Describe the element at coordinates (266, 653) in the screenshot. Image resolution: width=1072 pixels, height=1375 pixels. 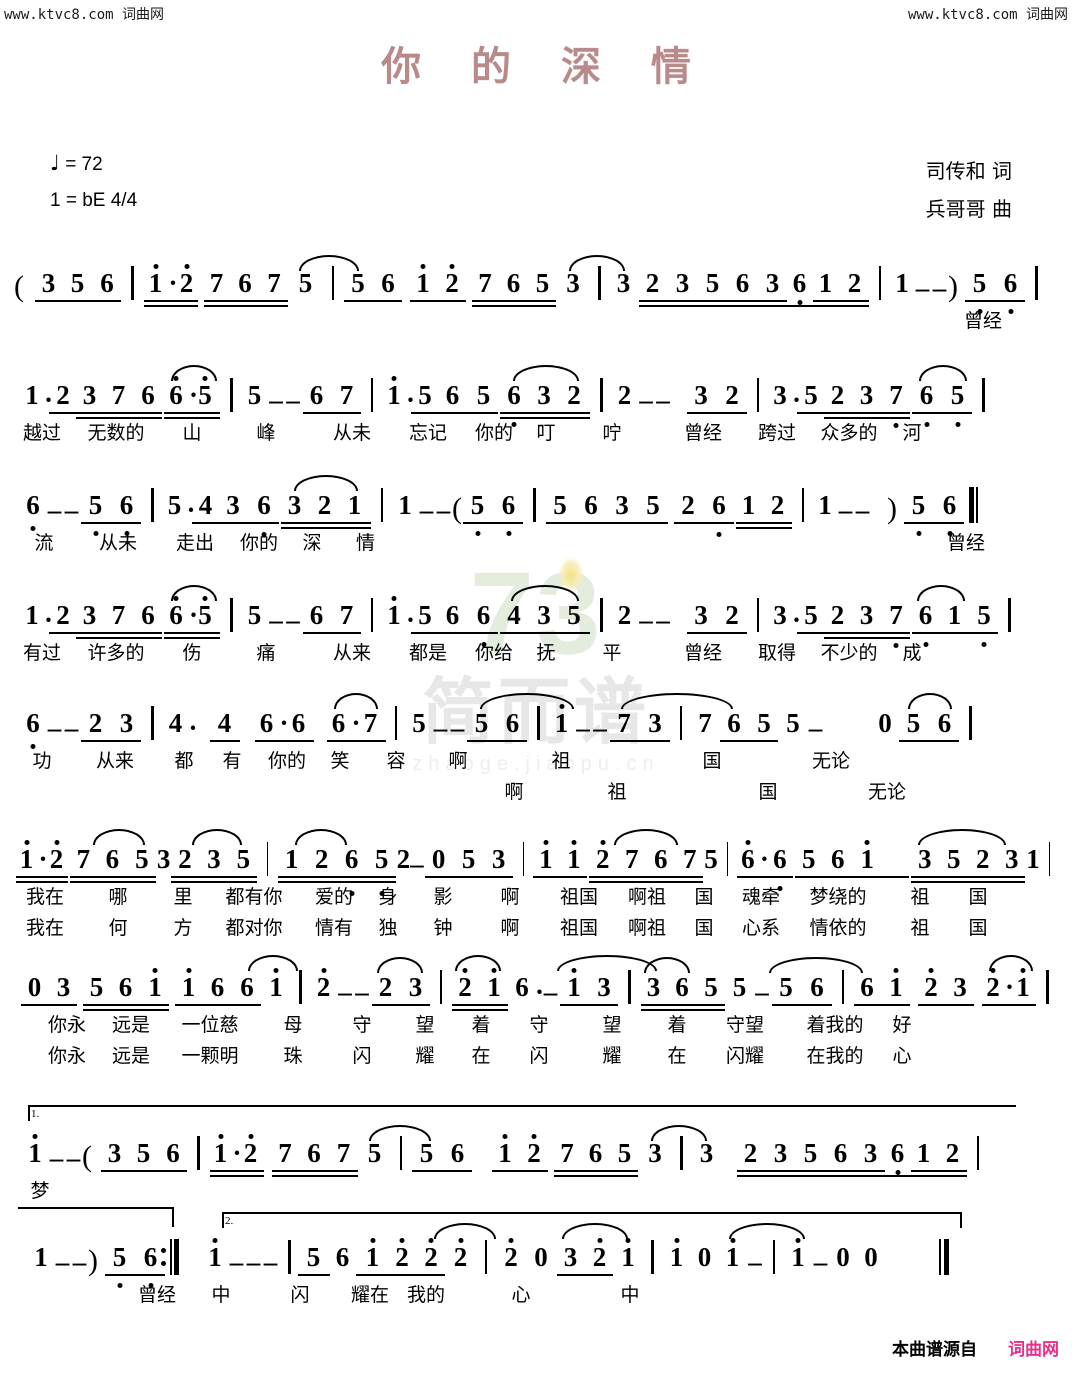
I see `lyric-syllable: 痛` at that location.